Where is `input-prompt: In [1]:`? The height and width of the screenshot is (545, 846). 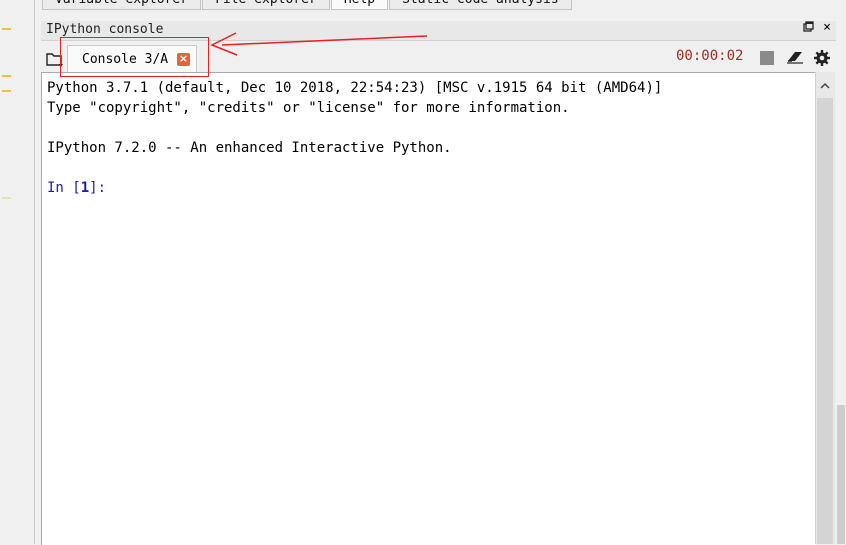 input-prompt: In [1]: is located at coordinates (76, 188).